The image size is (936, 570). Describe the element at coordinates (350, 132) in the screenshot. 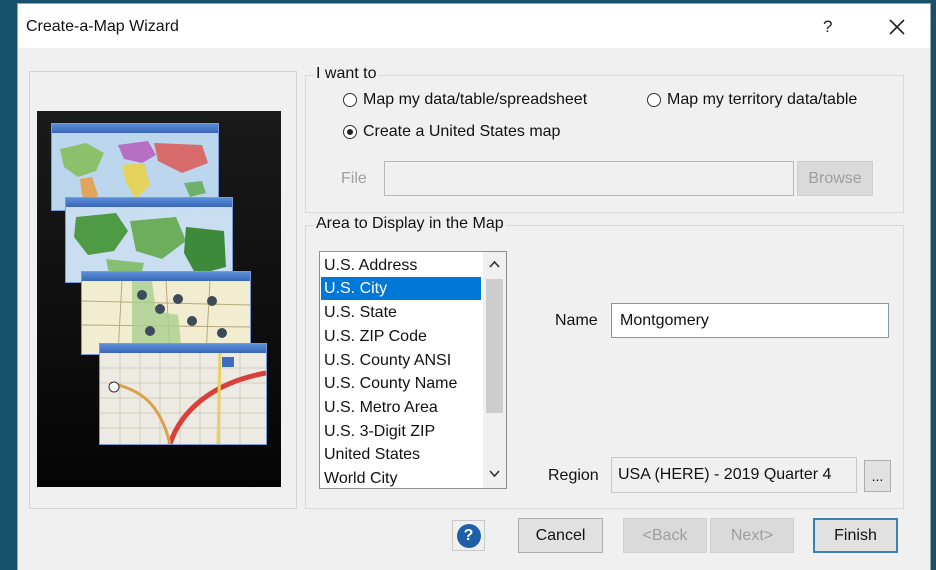

I see `radio-circle-selected` at that location.